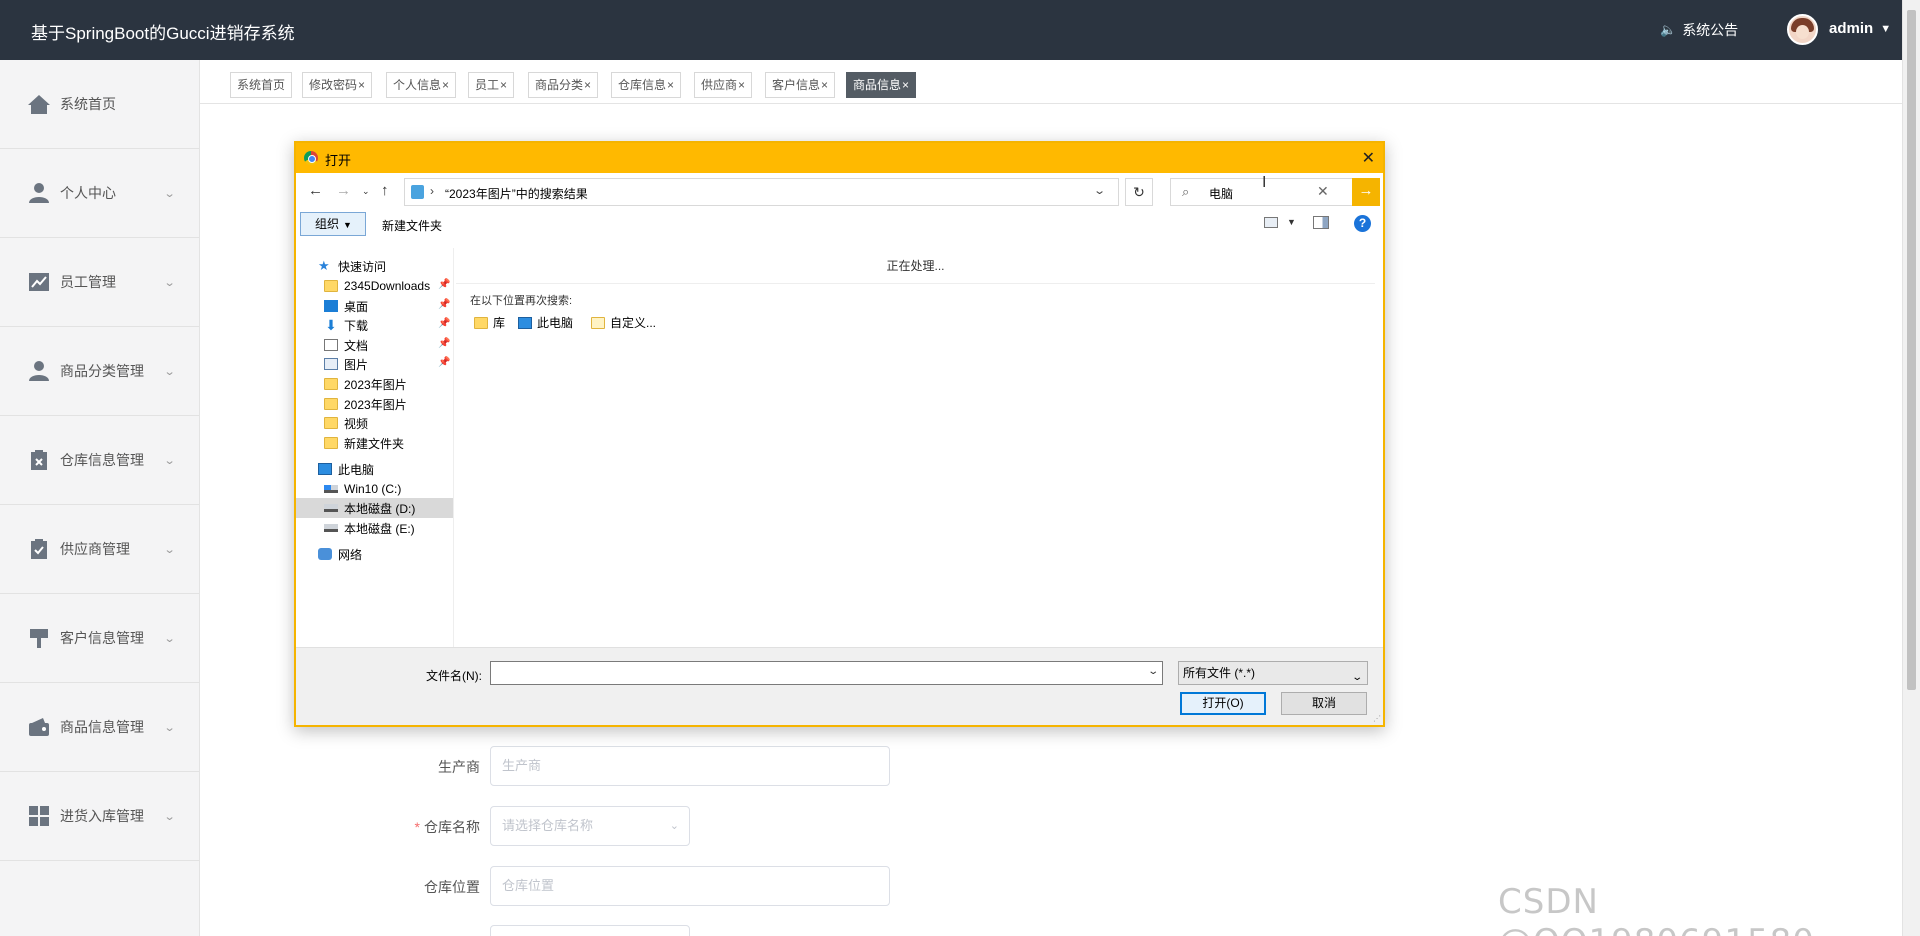  I want to click on library-icon, so click(481, 322).